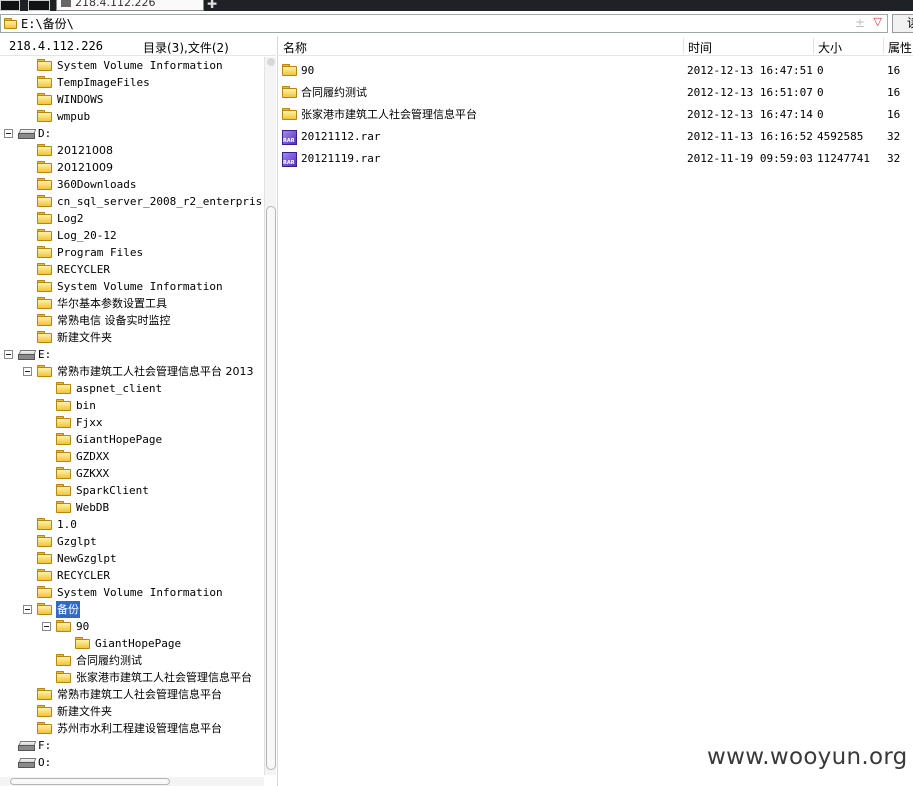  What do you see at coordinates (186, 48) in the screenshot?
I see `directory-stats: 目录(3),文件(2)` at bounding box center [186, 48].